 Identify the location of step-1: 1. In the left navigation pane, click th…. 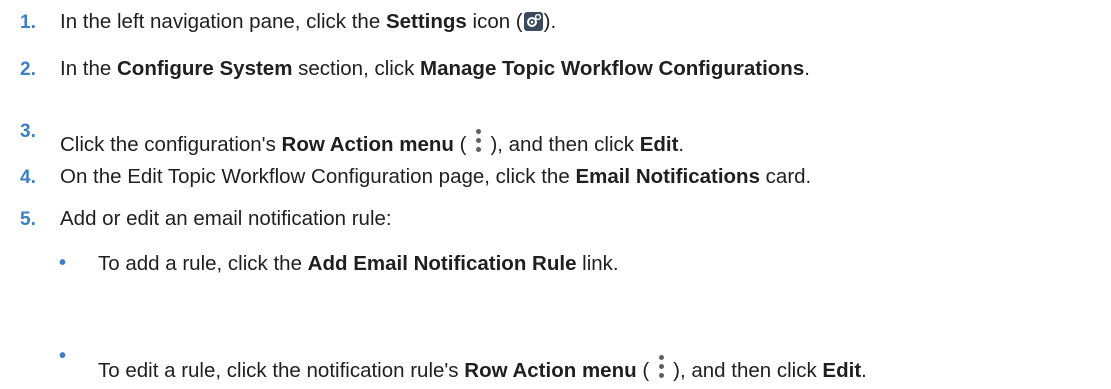
(555, 22).